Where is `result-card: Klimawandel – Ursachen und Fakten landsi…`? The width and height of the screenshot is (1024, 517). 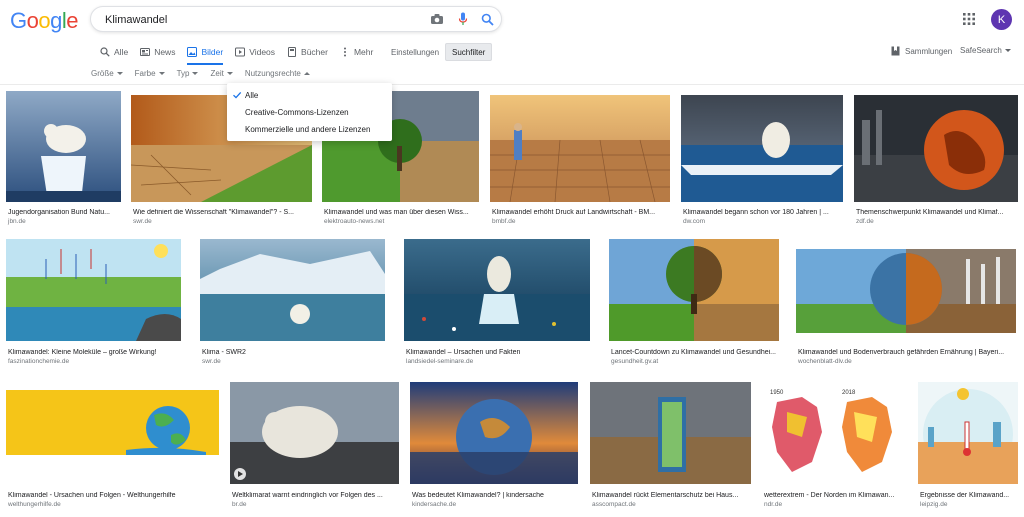
result-card: Klimawandel – Ursachen und Fakten landsi… is located at coordinates (497, 304).